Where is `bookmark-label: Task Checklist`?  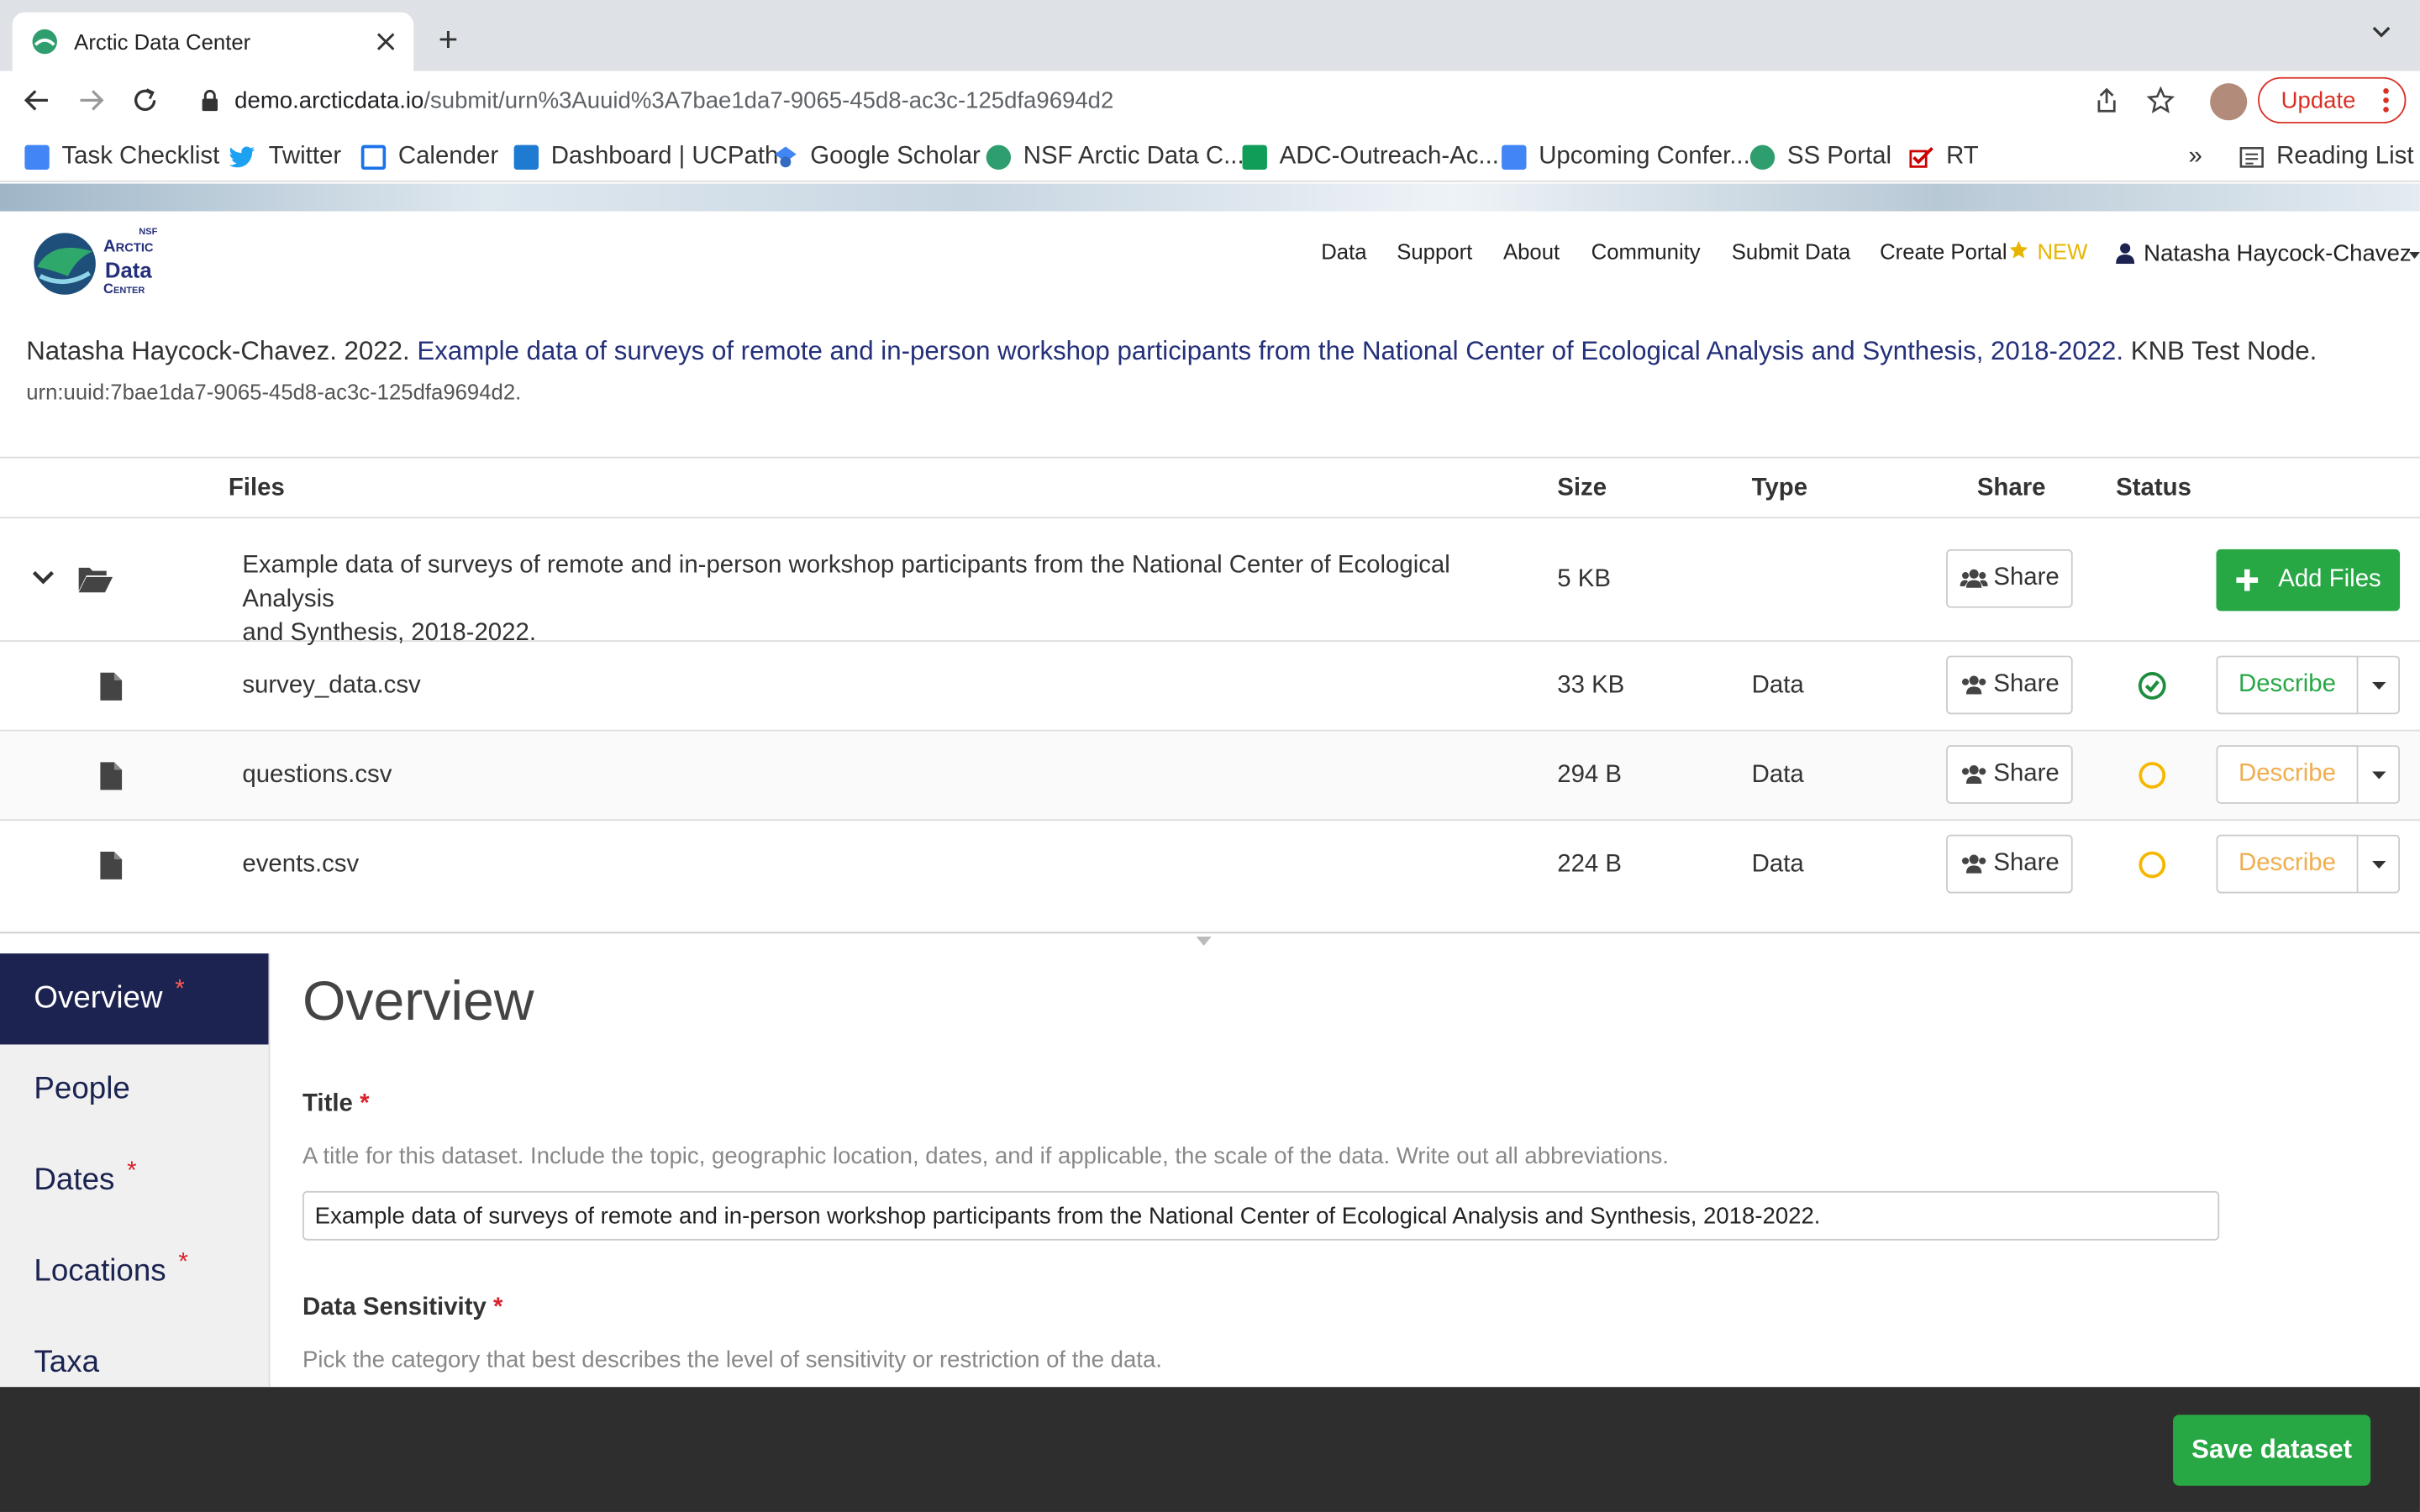 bookmark-label: Task Checklist is located at coordinates (140, 157).